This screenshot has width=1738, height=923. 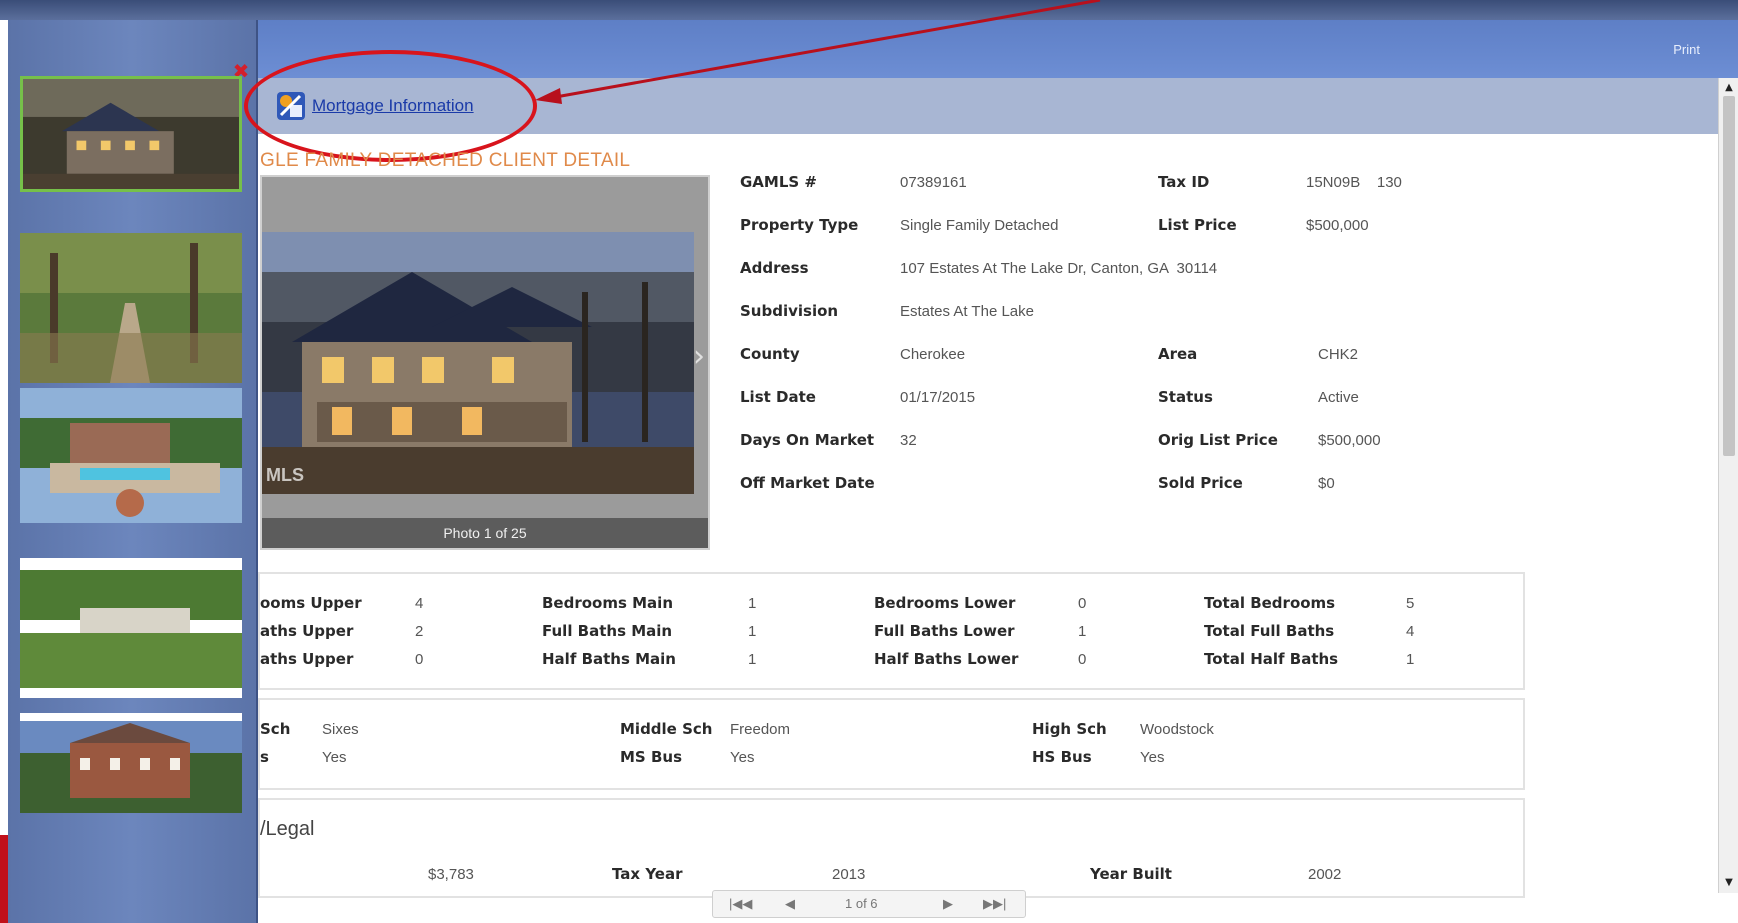 I want to click on sold-price-label: Sold Price, so click(x=1200, y=483).